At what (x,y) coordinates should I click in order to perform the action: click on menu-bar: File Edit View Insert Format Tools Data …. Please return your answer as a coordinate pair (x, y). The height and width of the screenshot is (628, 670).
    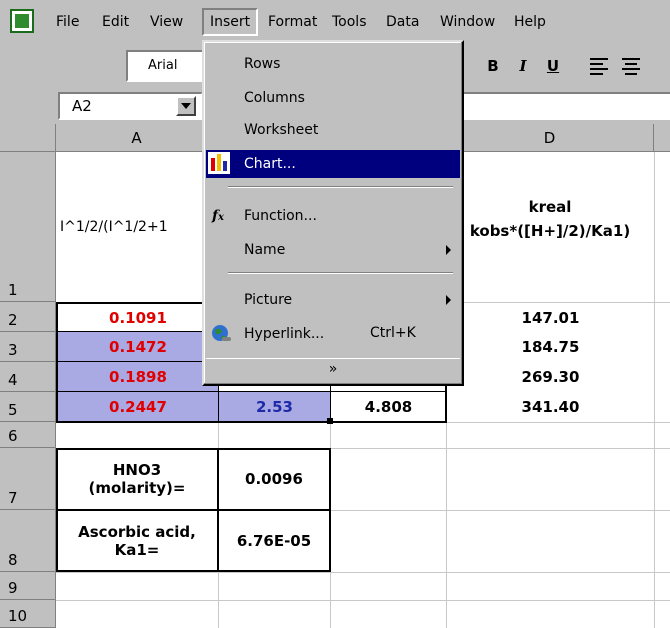
    Looking at the image, I should click on (335, 21).